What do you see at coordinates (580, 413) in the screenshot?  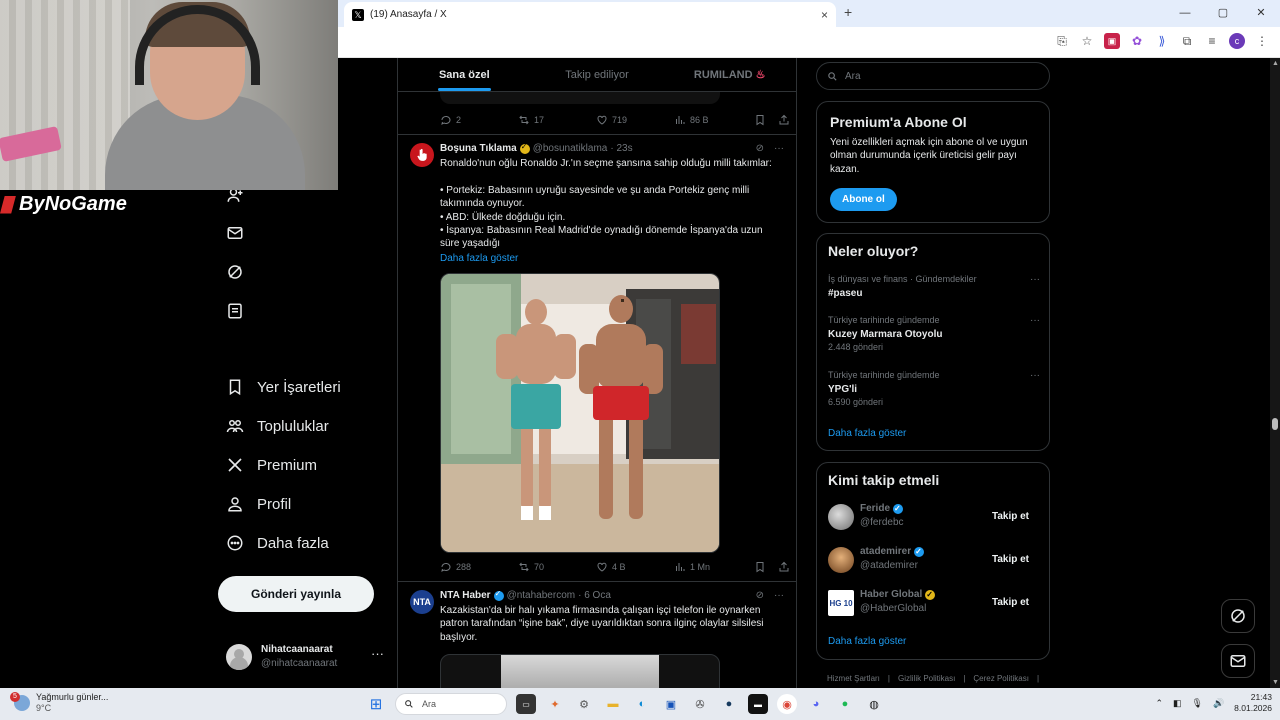 I see `tweet-photo` at bounding box center [580, 413].